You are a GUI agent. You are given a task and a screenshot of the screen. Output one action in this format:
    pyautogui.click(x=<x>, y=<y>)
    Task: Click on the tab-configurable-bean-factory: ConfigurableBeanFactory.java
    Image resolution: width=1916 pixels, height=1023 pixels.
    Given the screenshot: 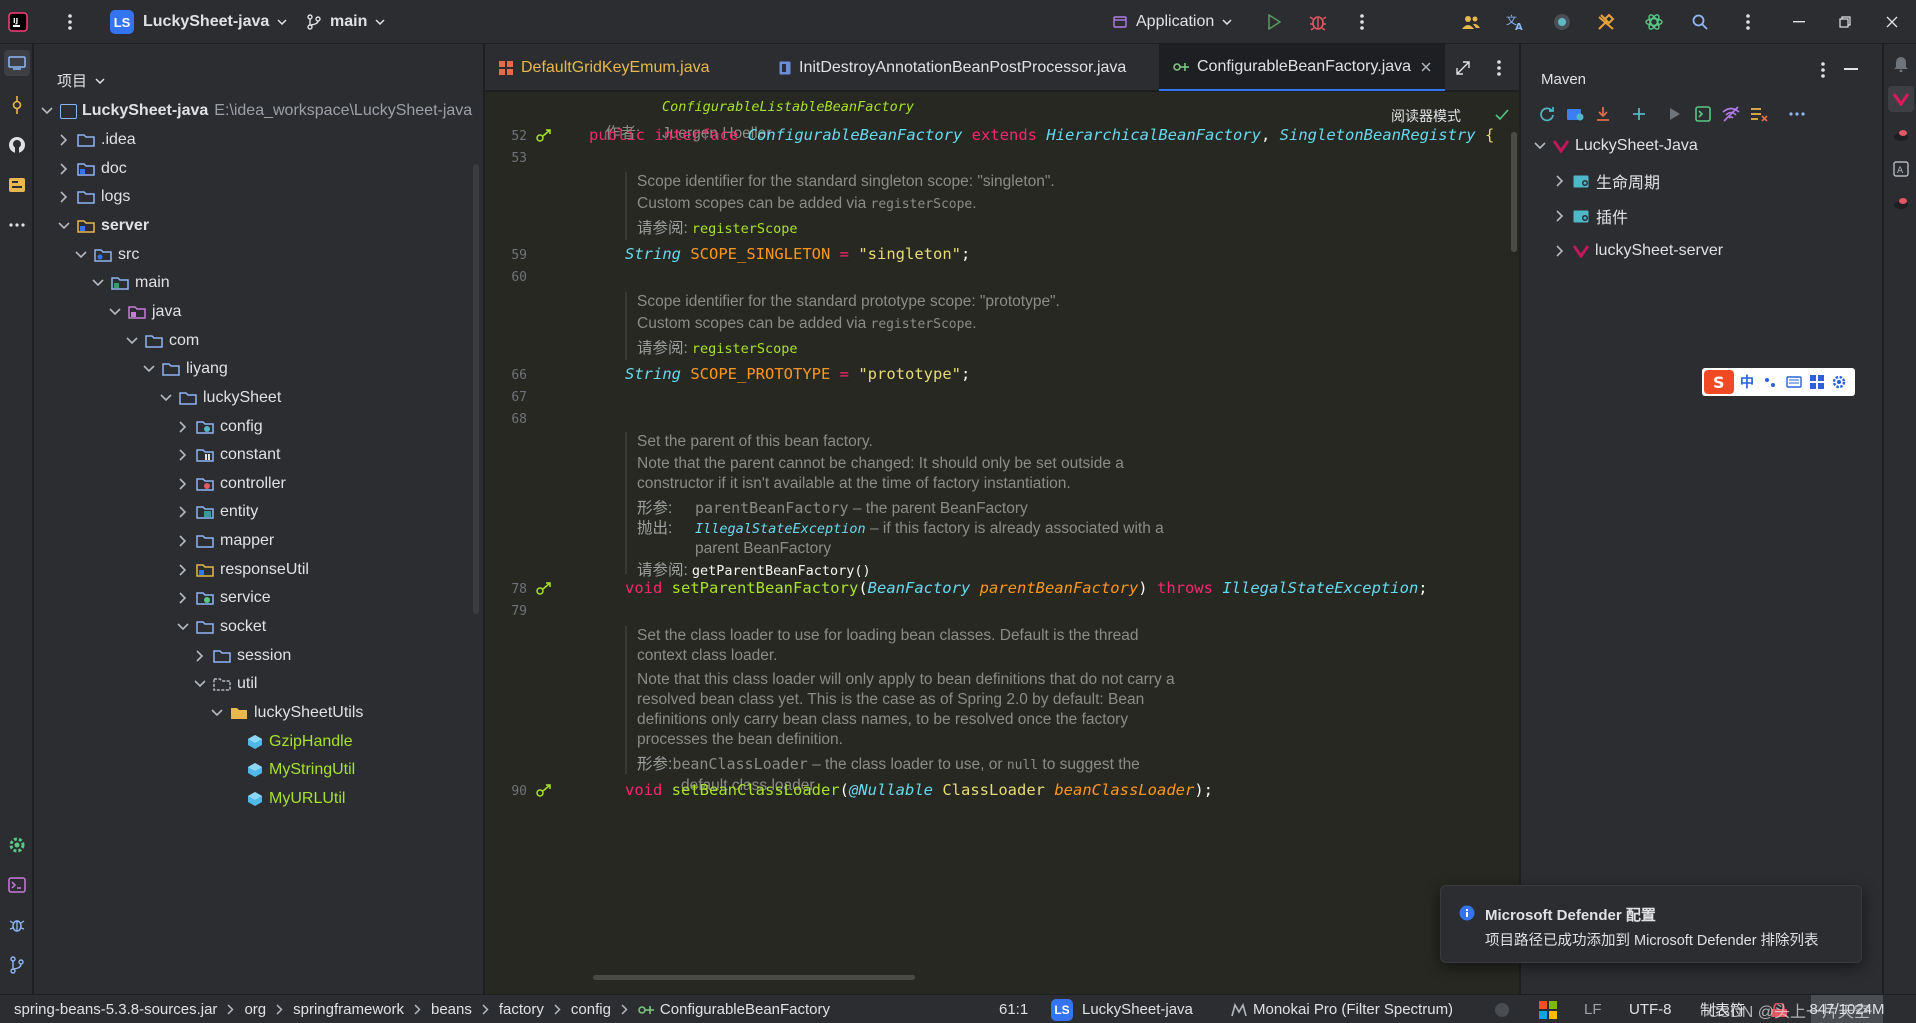 What is the action you would take?
    pyautogui.click(x=1302, y=67)
    